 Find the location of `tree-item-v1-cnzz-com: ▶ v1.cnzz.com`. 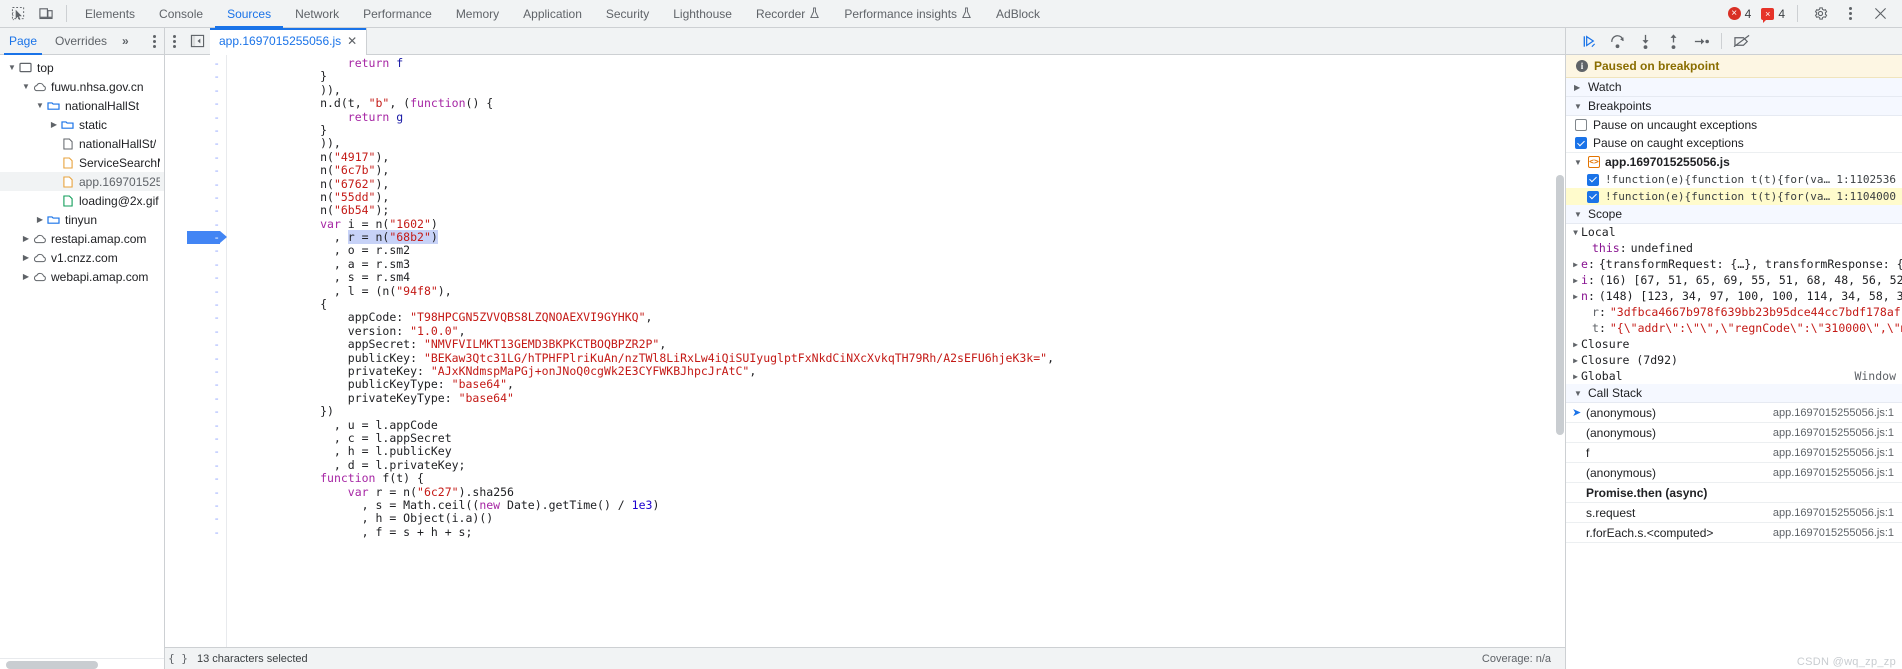

tree-item-v1-cnzz-com: ▶ v1.cnzz.com is located at coordinates (82, 257).